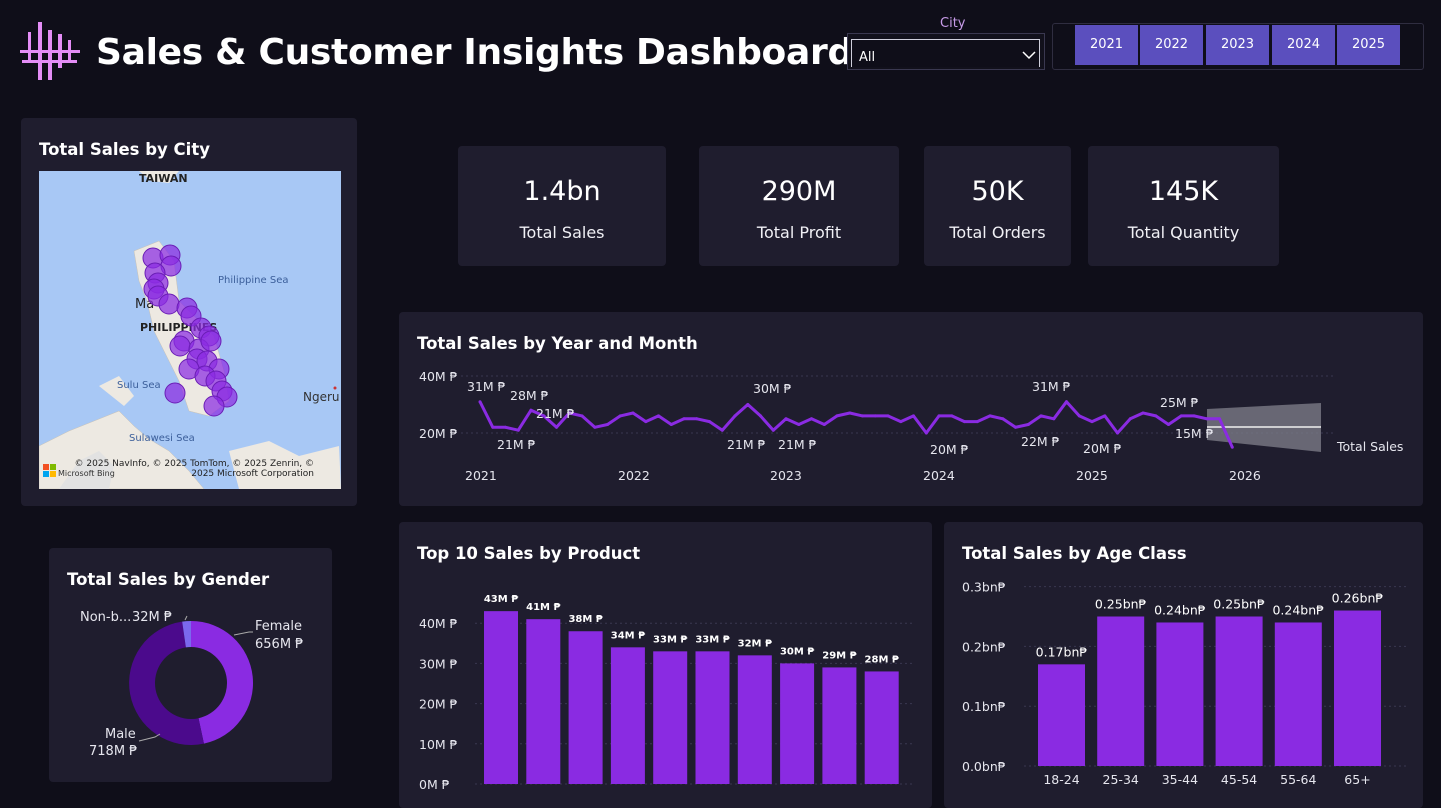 The height and width of the screenshot is (808, 1441). Describe the element at coordinates (839, 655) in the screenshot. I see `bar-value-label: 29M ₱` at that location.